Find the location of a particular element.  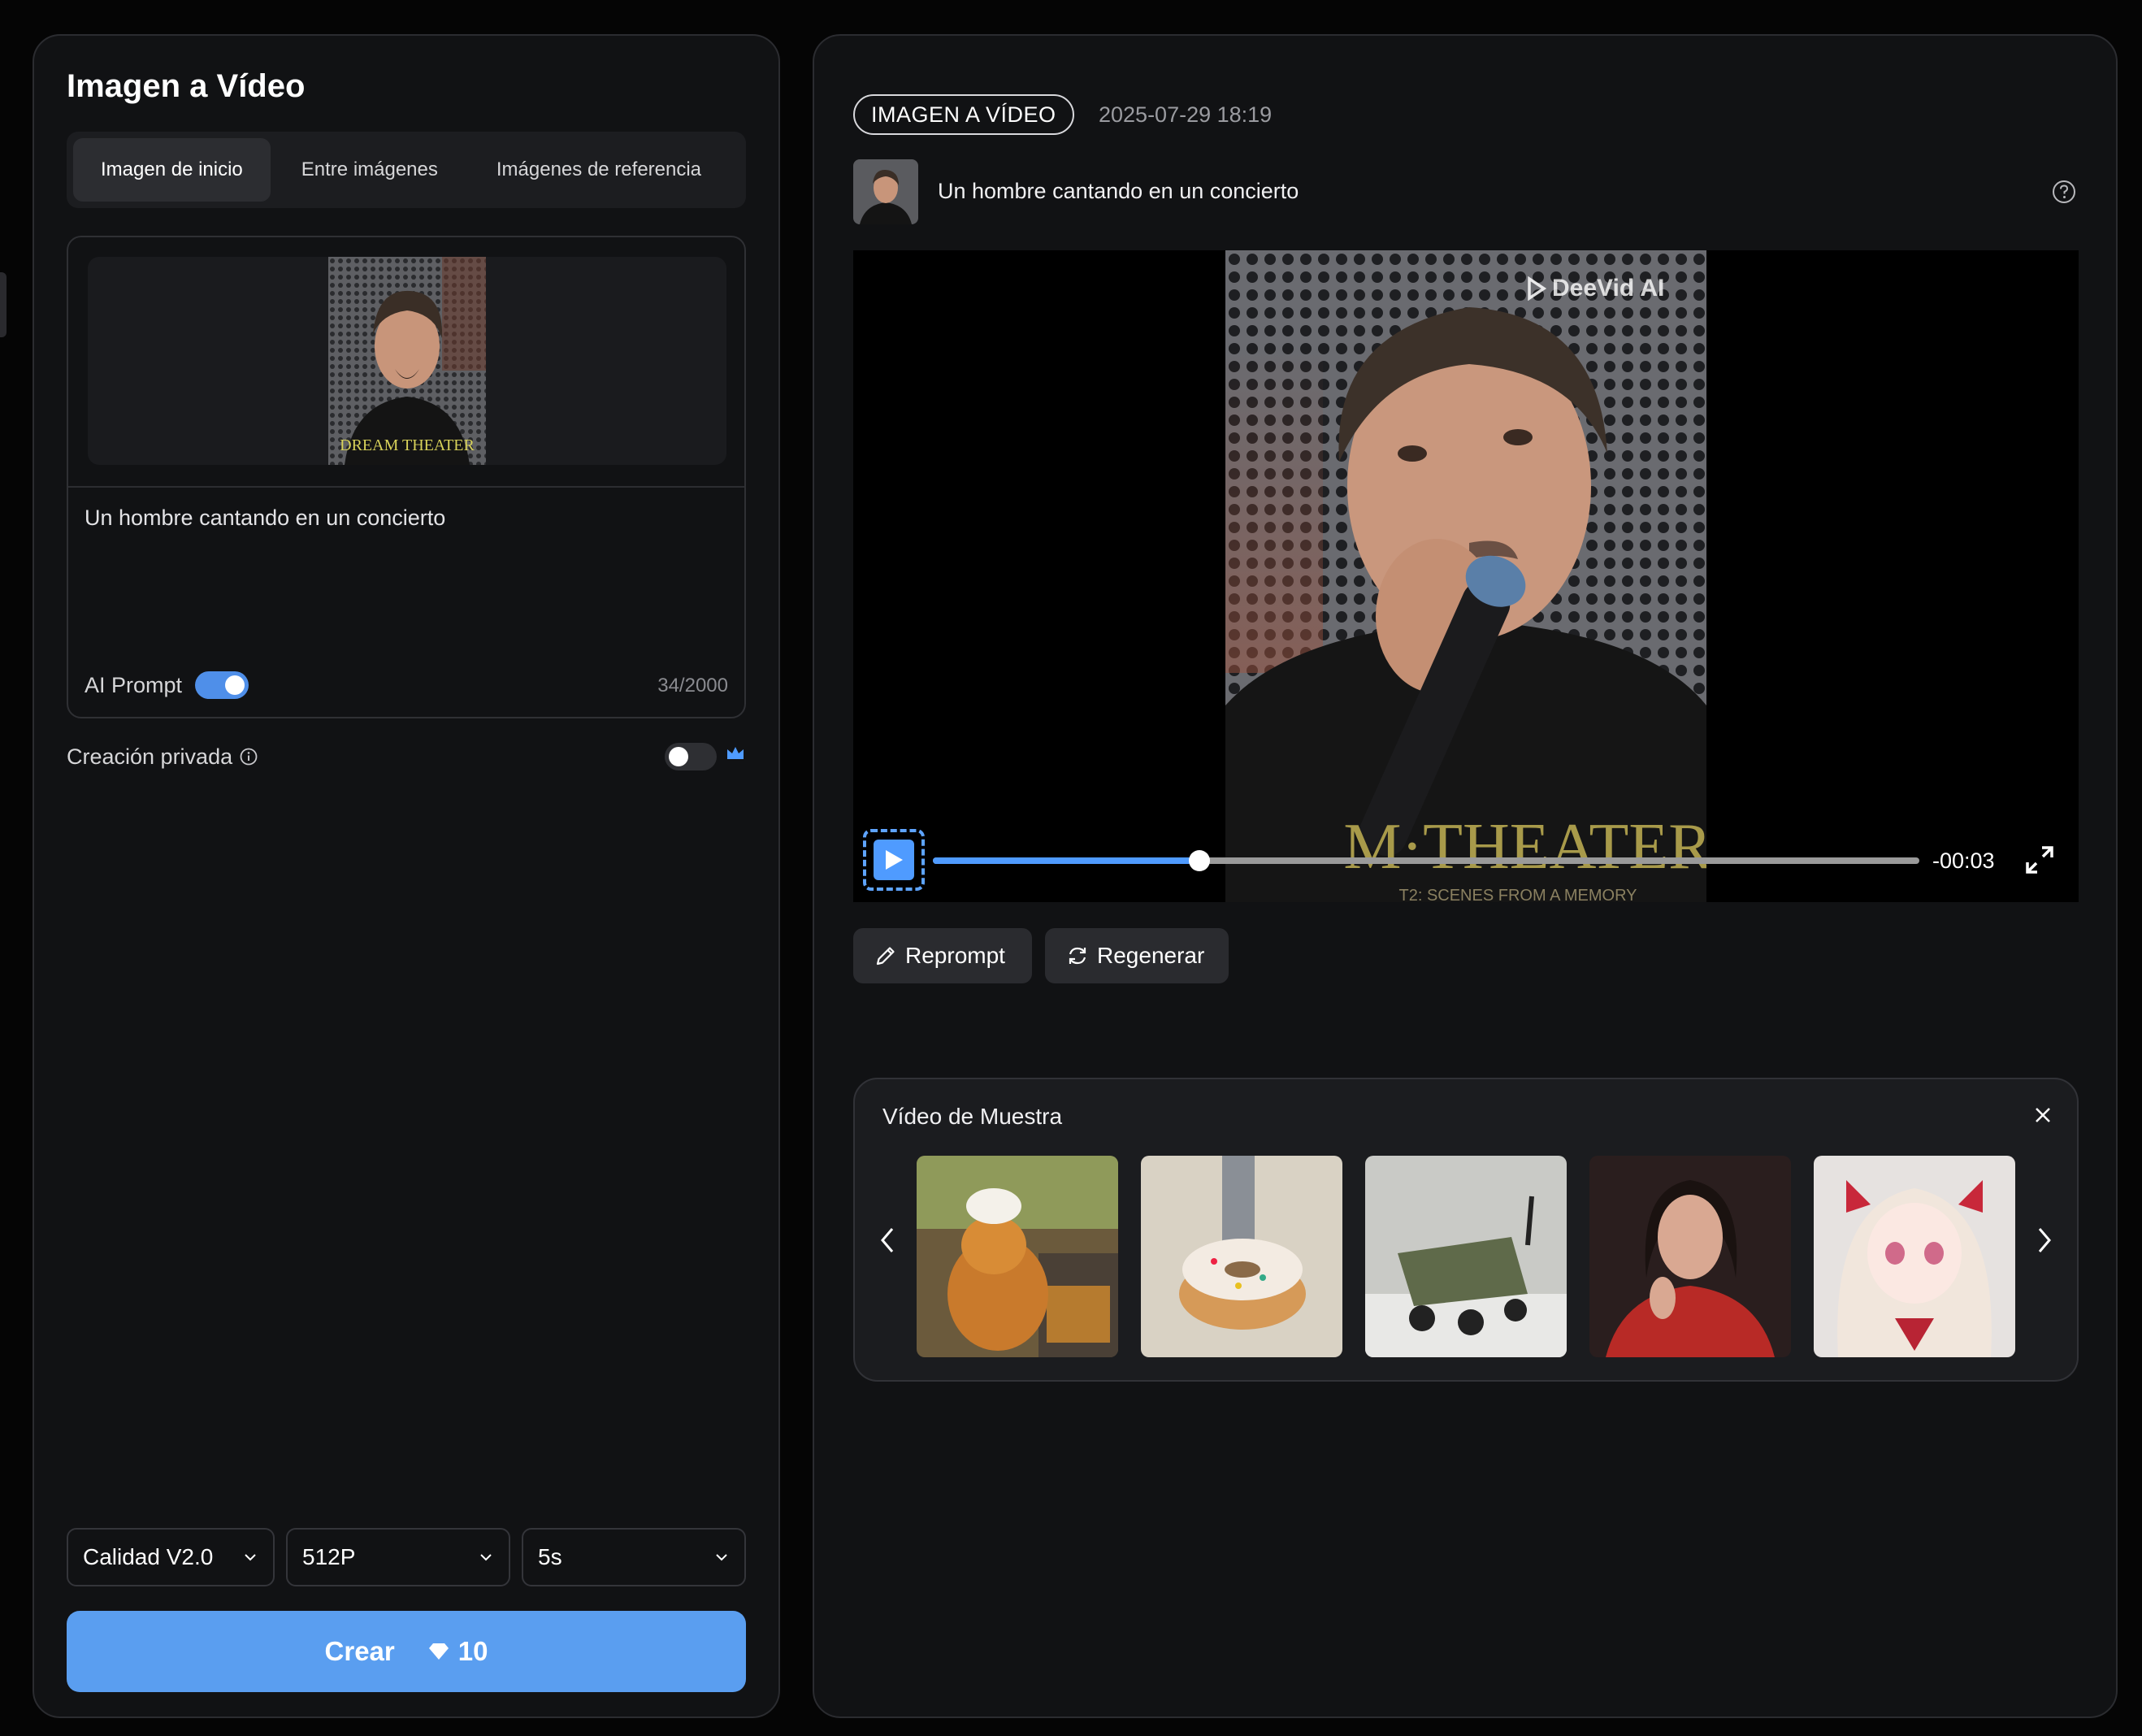

uploaded-image: DREAM THEATER is located at coordinates (407, 361).